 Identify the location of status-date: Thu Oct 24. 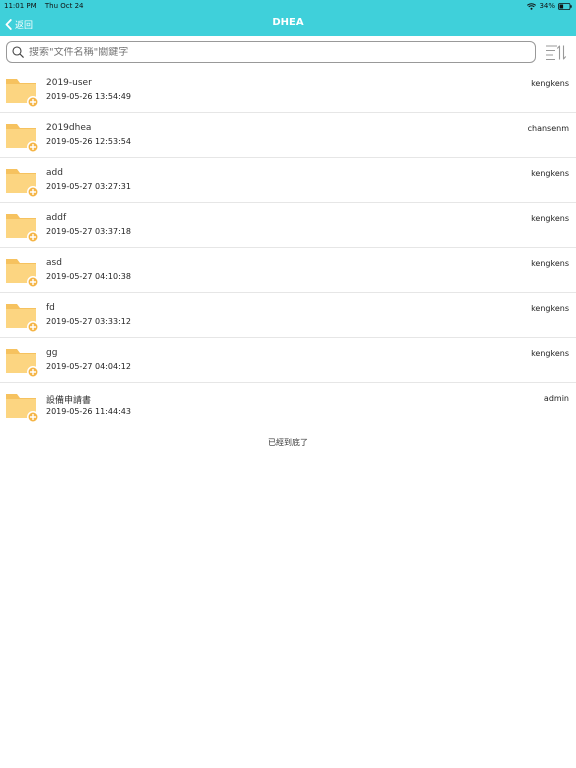
(64, 6).